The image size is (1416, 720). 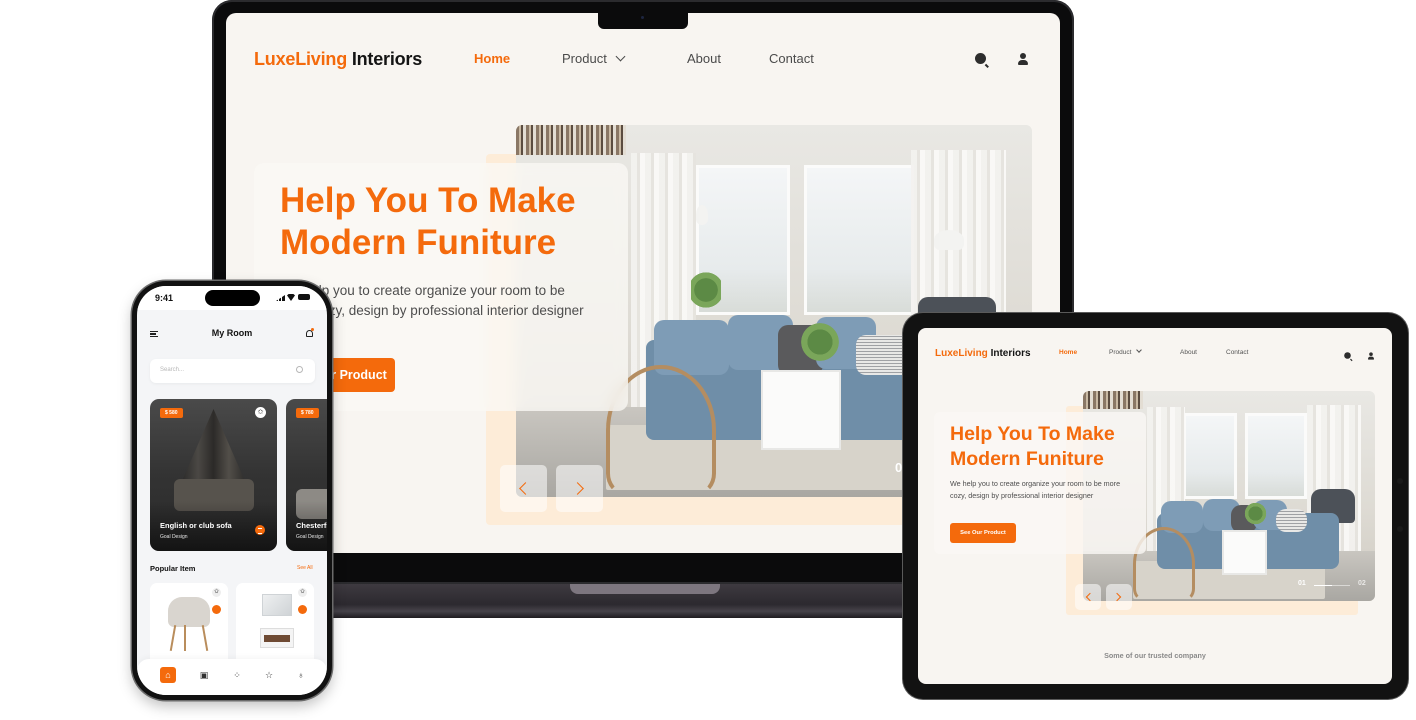 I want to click on tab-grid-icon: ⁘, so click(x=237, y=675).